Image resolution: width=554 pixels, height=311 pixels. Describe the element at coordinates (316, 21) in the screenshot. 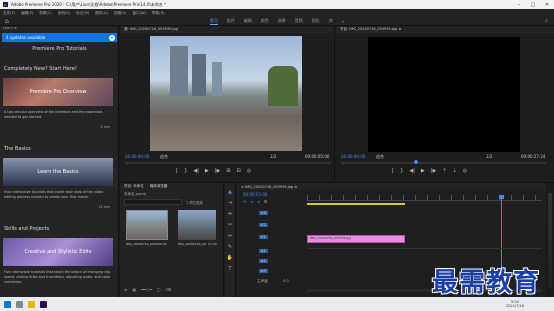

I see `workspace-graphics: 图形` at that location.